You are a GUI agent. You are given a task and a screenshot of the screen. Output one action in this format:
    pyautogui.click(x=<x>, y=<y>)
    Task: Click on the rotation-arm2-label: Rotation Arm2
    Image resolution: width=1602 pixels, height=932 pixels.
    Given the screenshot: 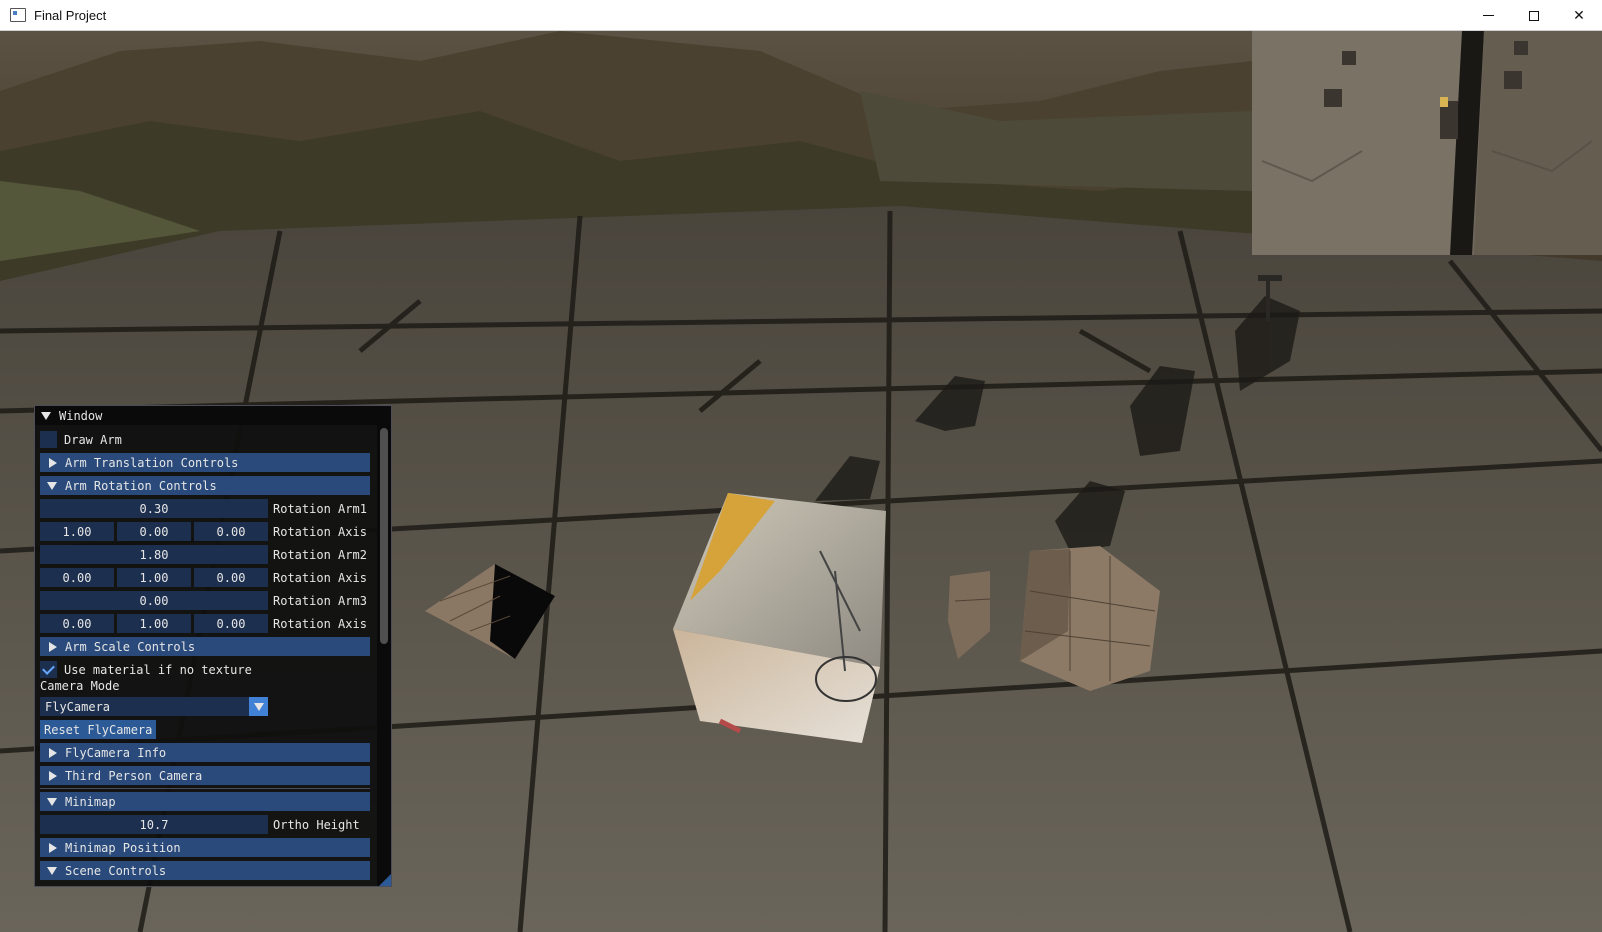 What is the action you would take?
    pyautogui.click(x=320, y=554)
    